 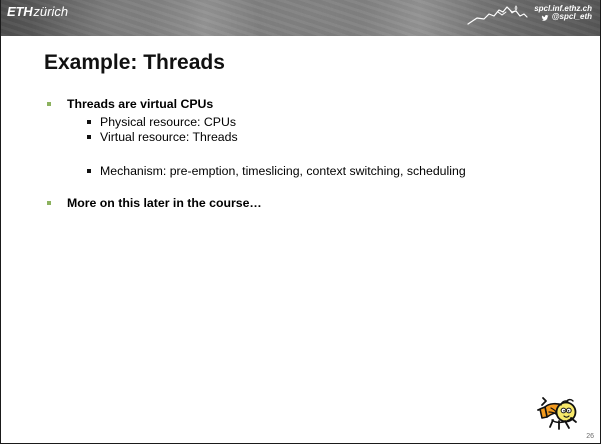 I want to click on slide-title: Example: Threads, so click(x=134, y=62).